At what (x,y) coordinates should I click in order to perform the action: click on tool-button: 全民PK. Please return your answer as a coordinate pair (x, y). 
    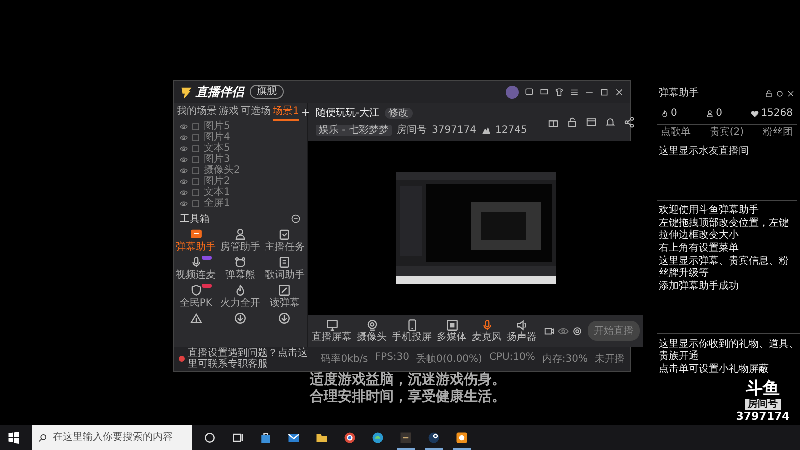
    Looking at the image, I should click on (196, 296).